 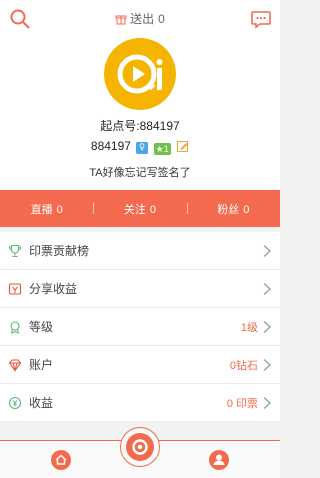 I want to click on stat-fans: 粉丝 0, so click(x=233, y=209).